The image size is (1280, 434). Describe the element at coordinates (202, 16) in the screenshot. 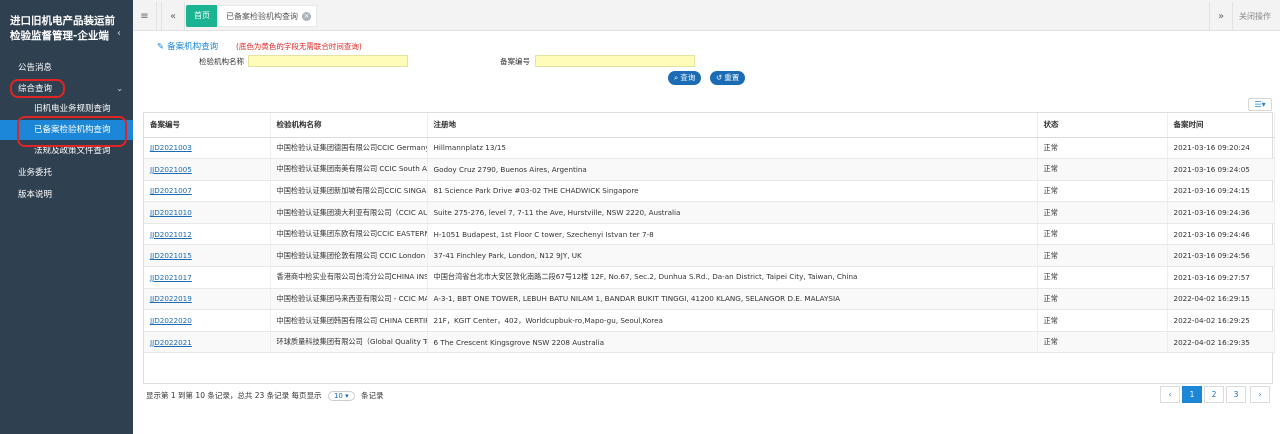

I see `tab-home: 首页` at that location.